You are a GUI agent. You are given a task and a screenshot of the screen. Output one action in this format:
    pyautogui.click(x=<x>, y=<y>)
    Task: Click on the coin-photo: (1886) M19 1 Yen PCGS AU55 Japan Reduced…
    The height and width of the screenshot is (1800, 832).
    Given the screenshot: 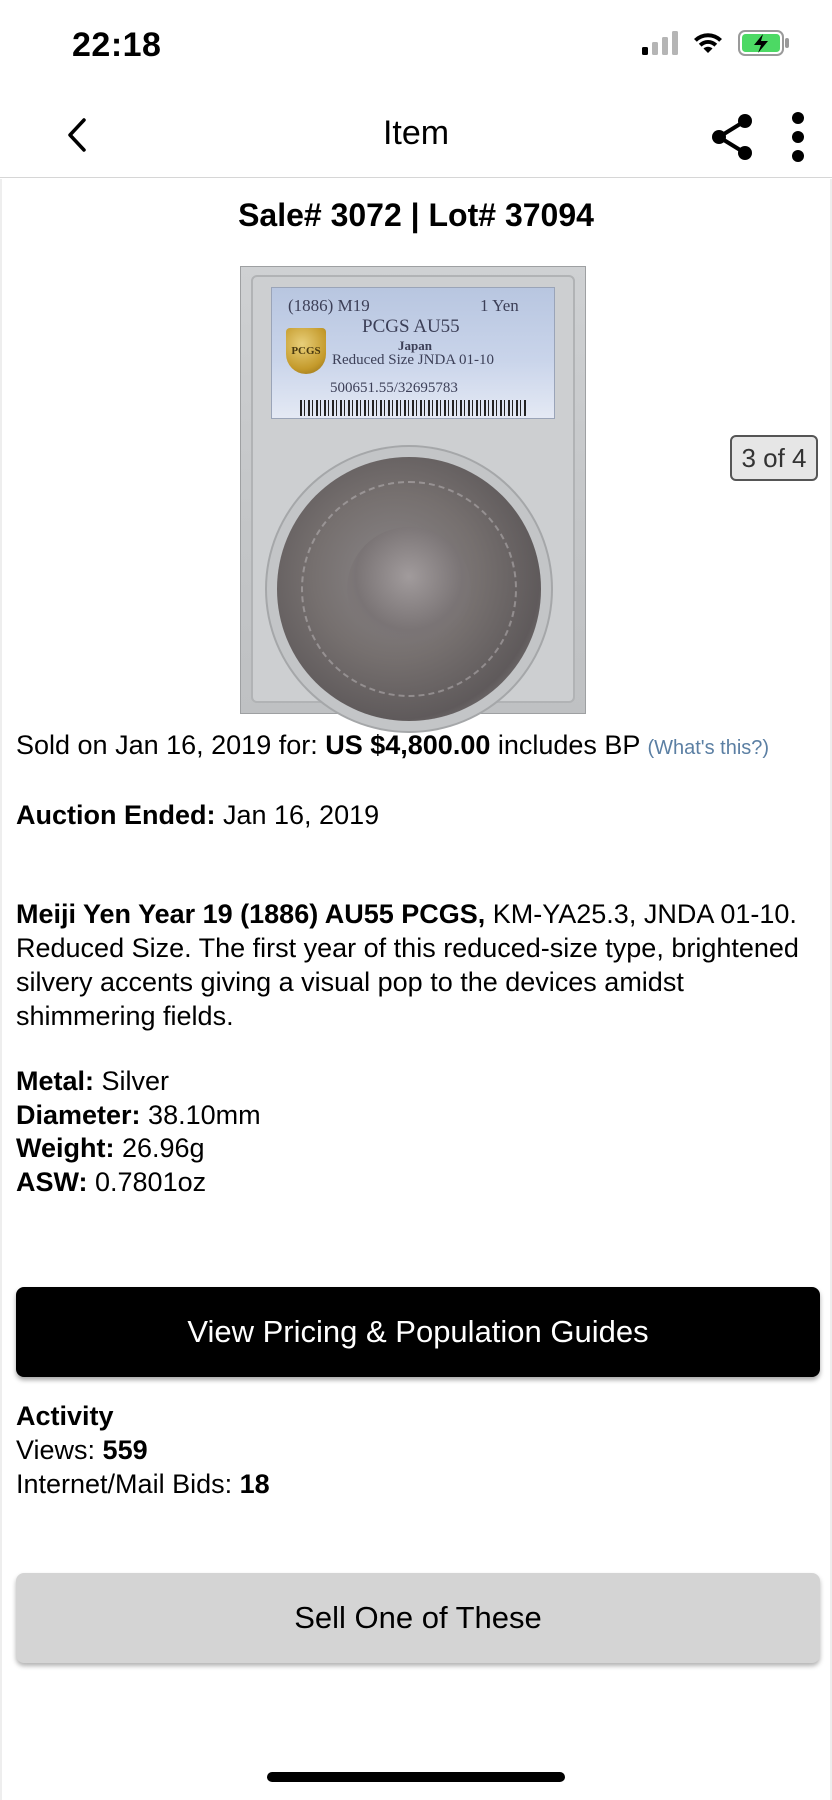 What is the action you would take?
    pyautogui.click(x=413, y=493)
    